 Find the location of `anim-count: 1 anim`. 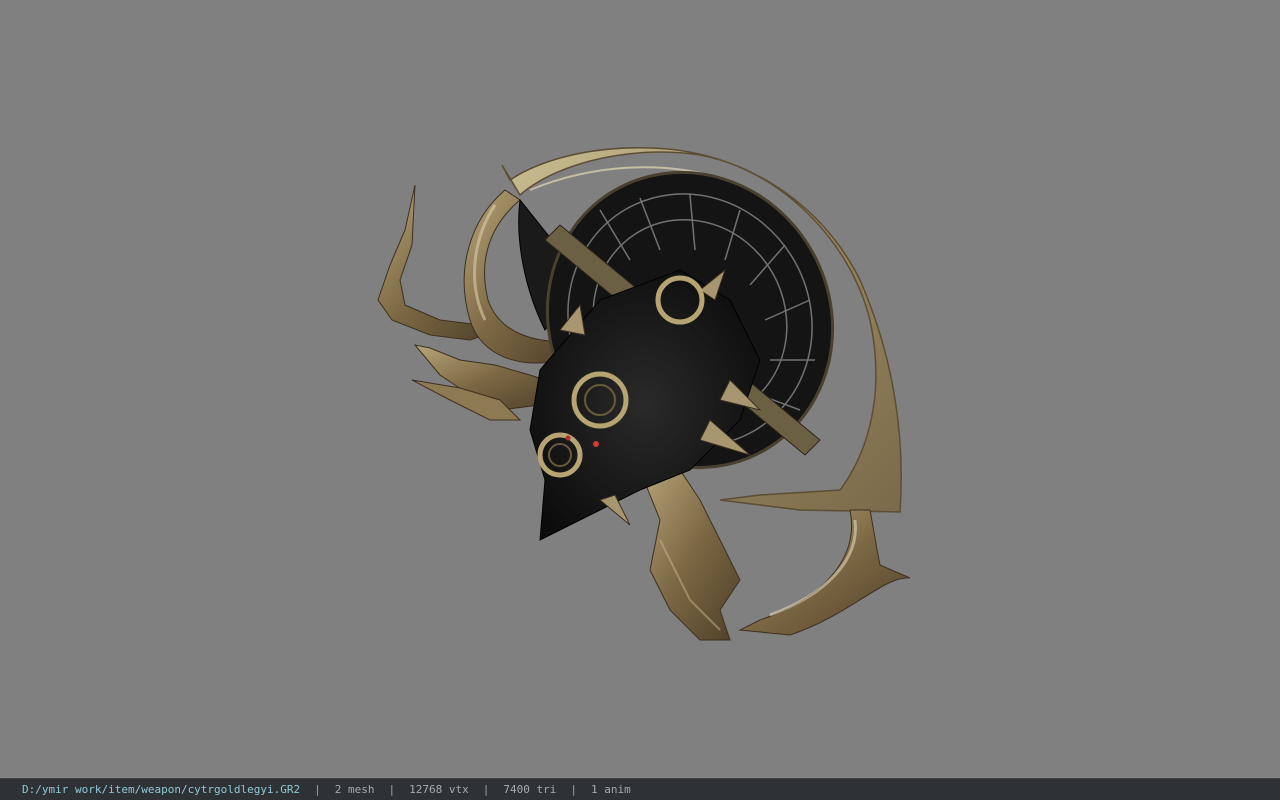

anim-count: 1 anim is located at coordinates (611, 789).